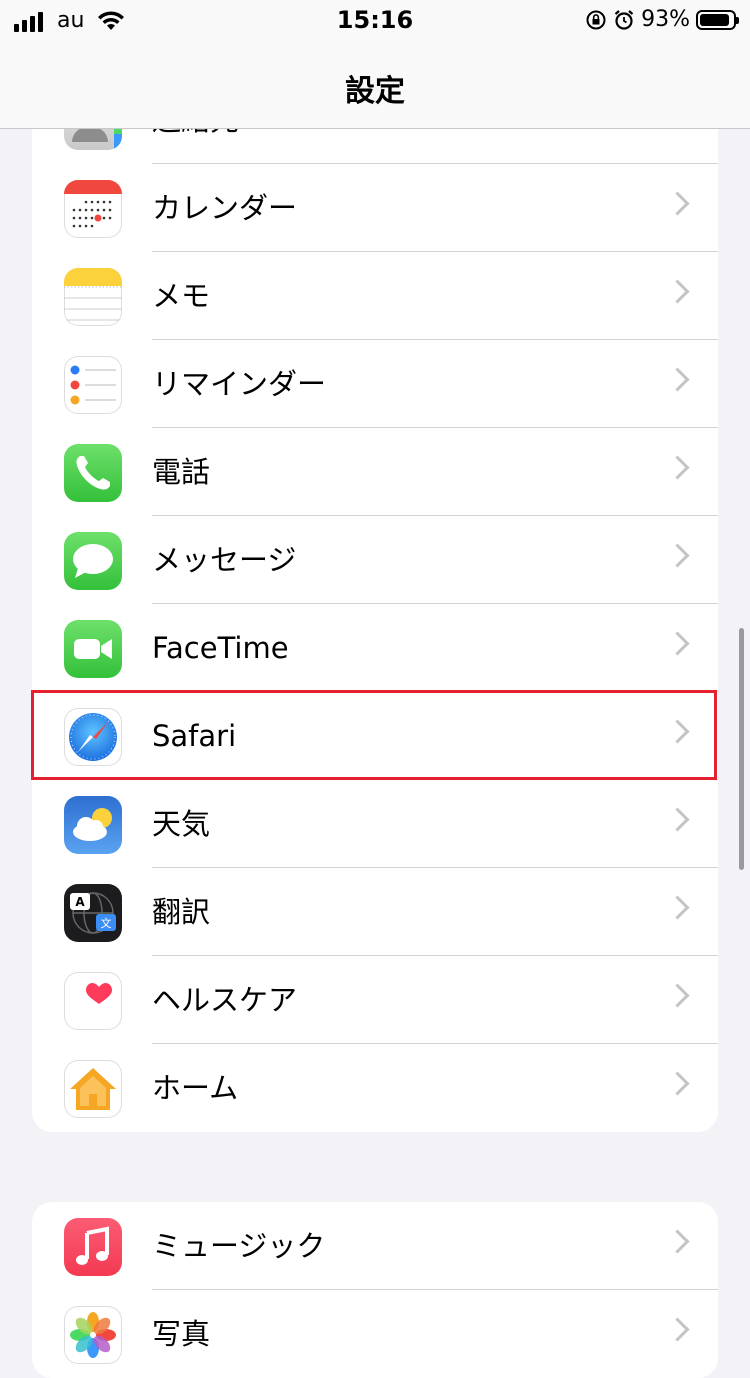  I want to click on row-label: 天気, so click(181, 824).